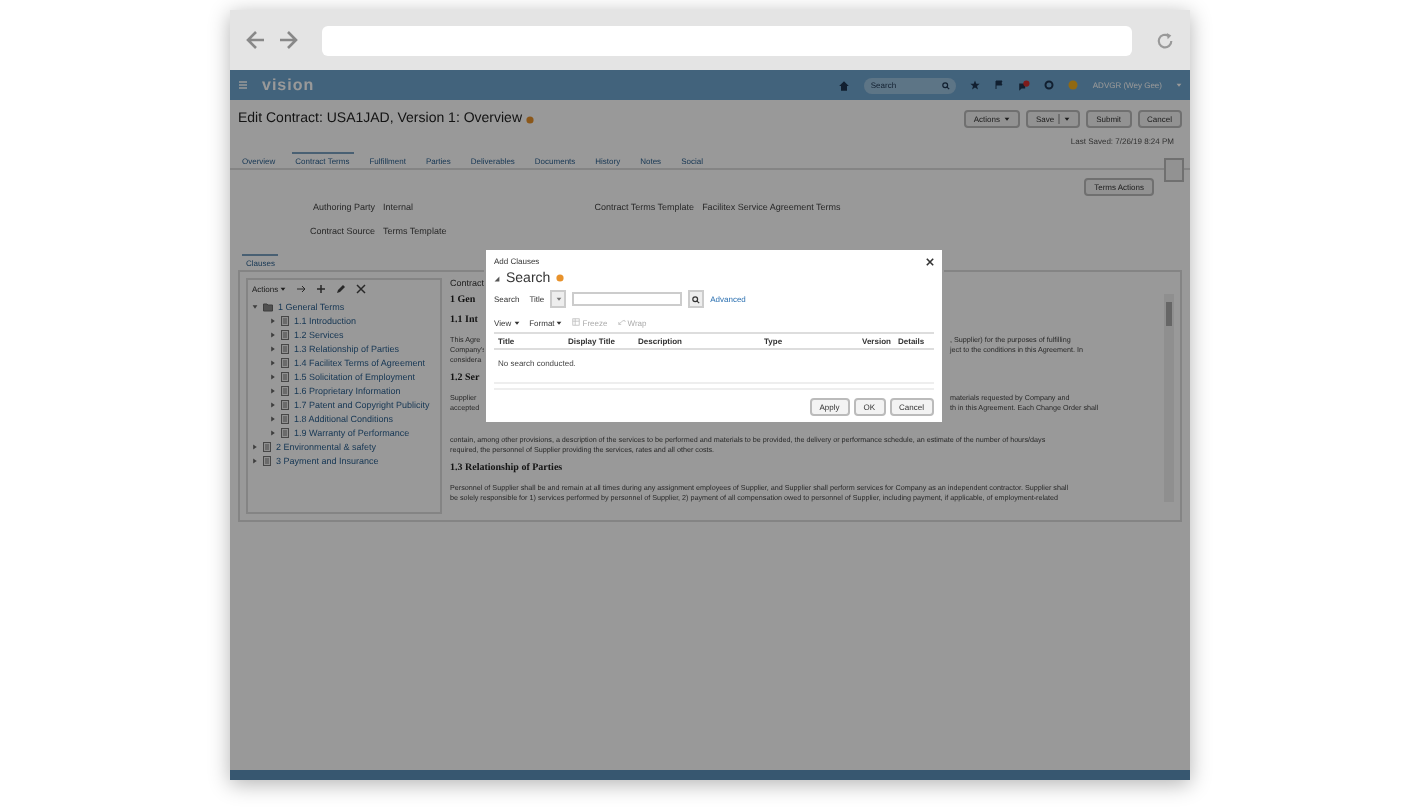 The height and width of the screenshot is (808, 1416). I want to click on notification-icon, so click(1024, 85).